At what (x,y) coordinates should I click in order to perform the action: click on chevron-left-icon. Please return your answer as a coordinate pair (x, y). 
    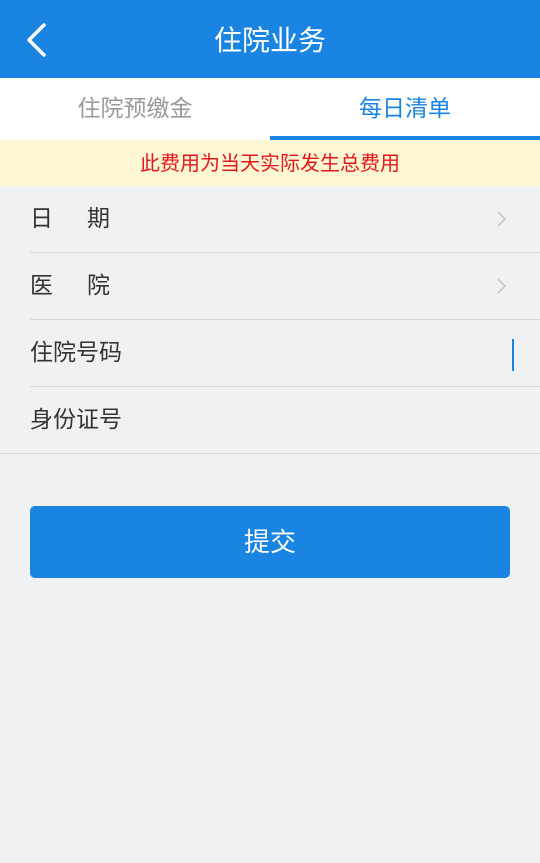
    Looking at the image, I should click on (36, 40).